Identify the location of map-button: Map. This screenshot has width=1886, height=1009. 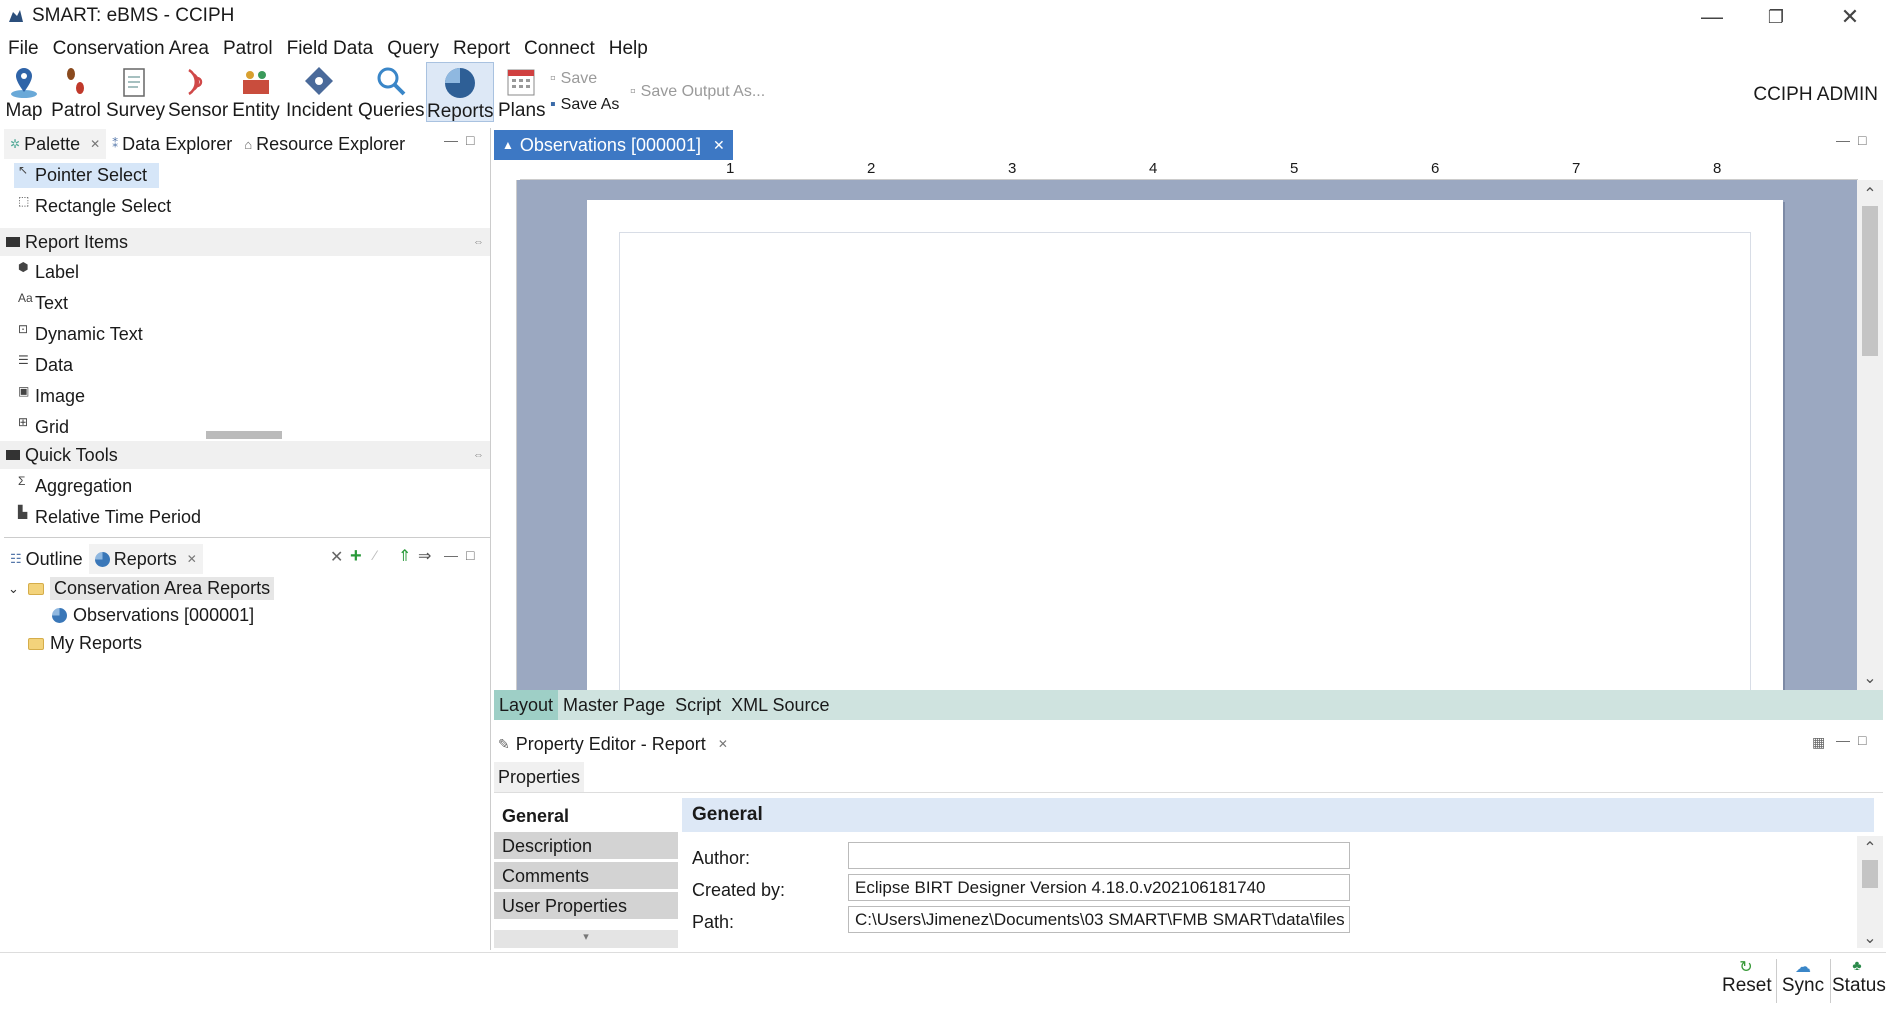
(24, 92).